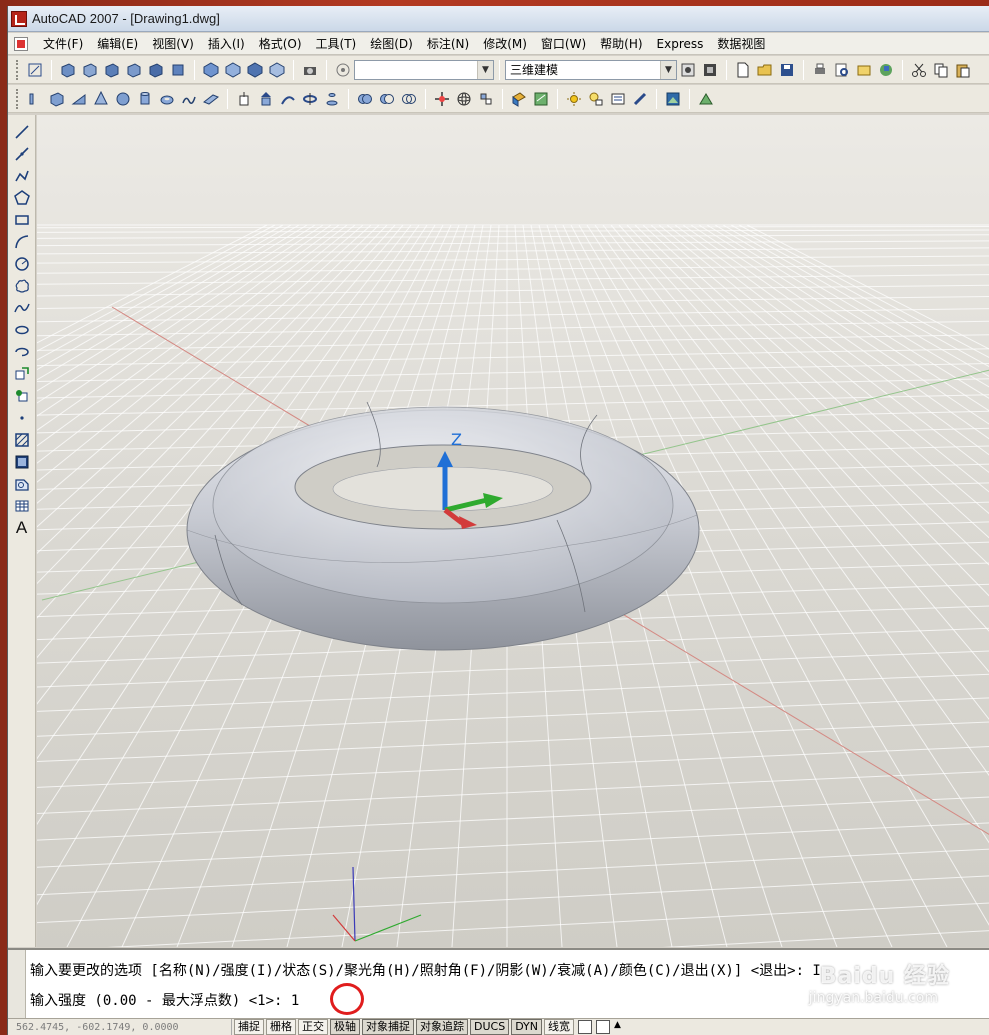  Describe the element at coordinates (527, 1027) in the screenshot. I see `dyn-toggle: DYN` at that location.